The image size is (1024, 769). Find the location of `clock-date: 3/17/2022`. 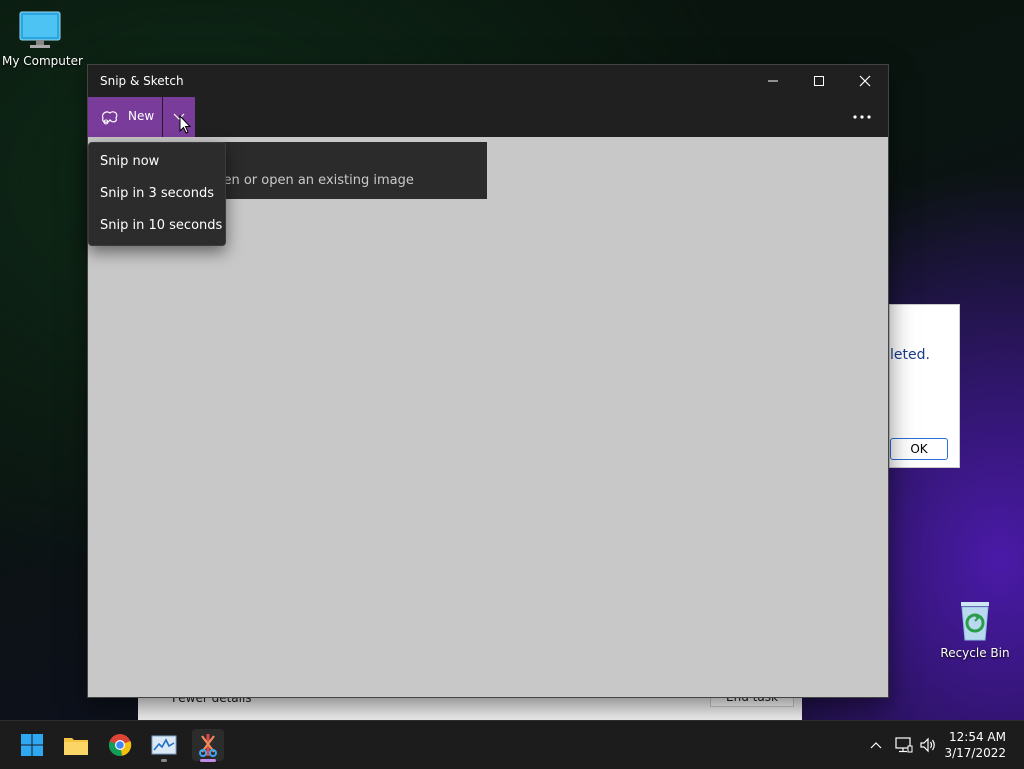

clock-date: 3/17/2022 is located at coordinates (975, 753).